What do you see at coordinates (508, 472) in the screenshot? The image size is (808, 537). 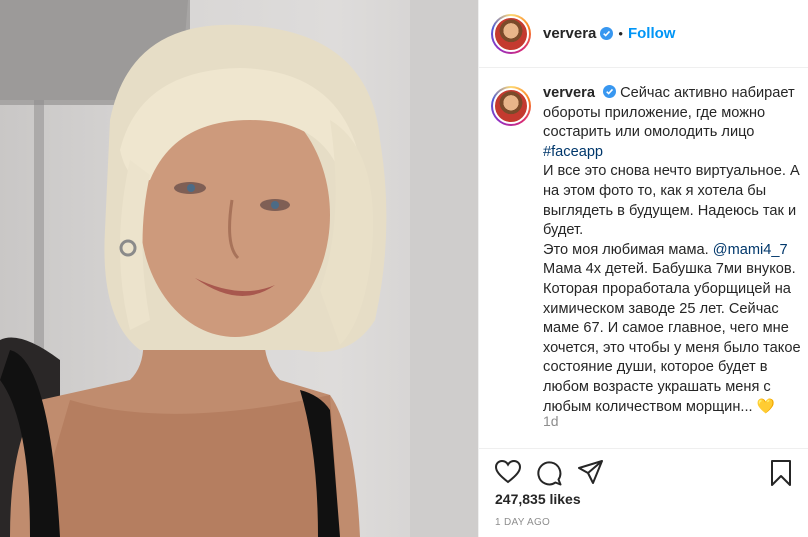 I see `heart-icon` at bounding box center [508, 472].